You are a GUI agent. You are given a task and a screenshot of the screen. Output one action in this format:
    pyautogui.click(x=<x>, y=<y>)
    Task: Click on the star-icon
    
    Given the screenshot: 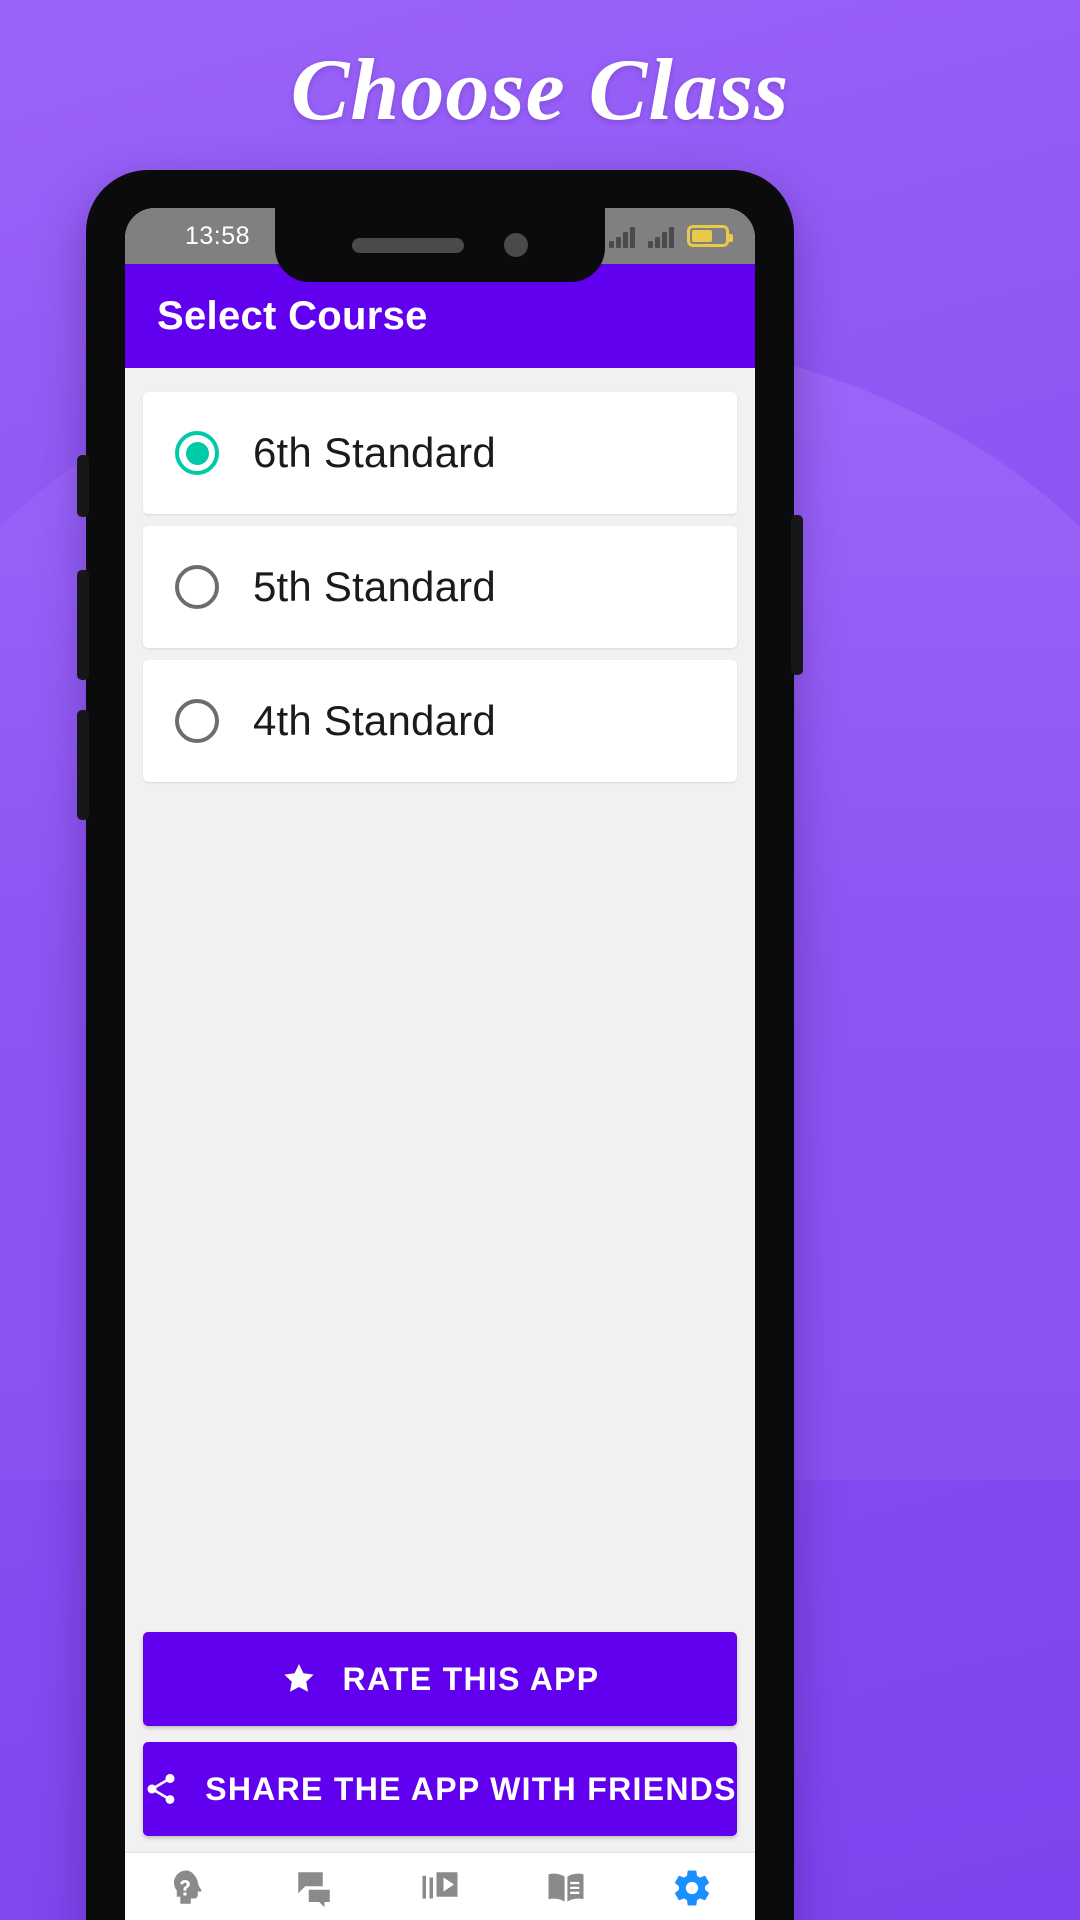 What is the action you would take?
    pyautogui.click(x=298, y=1678)
    